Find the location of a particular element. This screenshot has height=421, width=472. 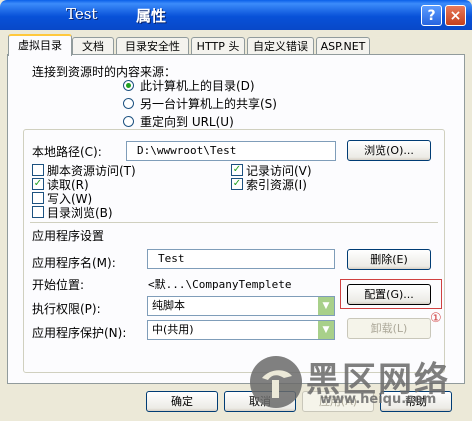

remove-button: 删除(E) is located at coordinates (389, 259).